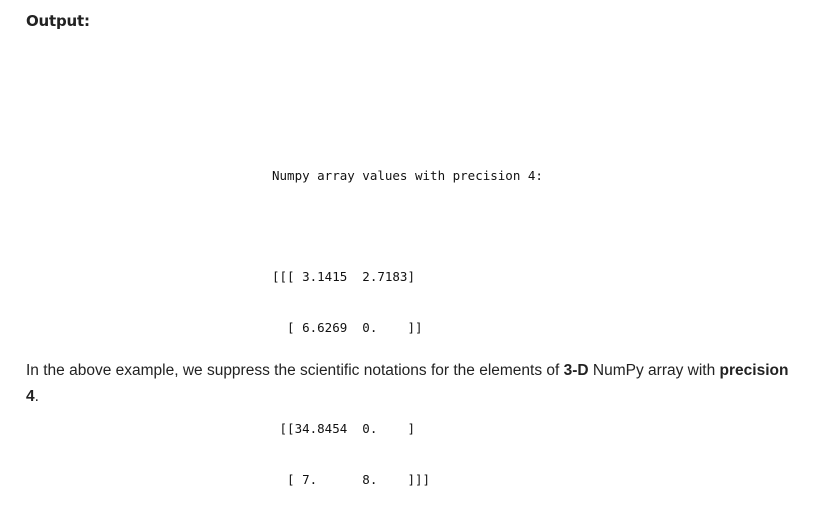  What do you see at coordinates (407, 175) in the screenshot?
I see `output-line: Numpy array values with precision 4:` at bounding box center [407, 175].